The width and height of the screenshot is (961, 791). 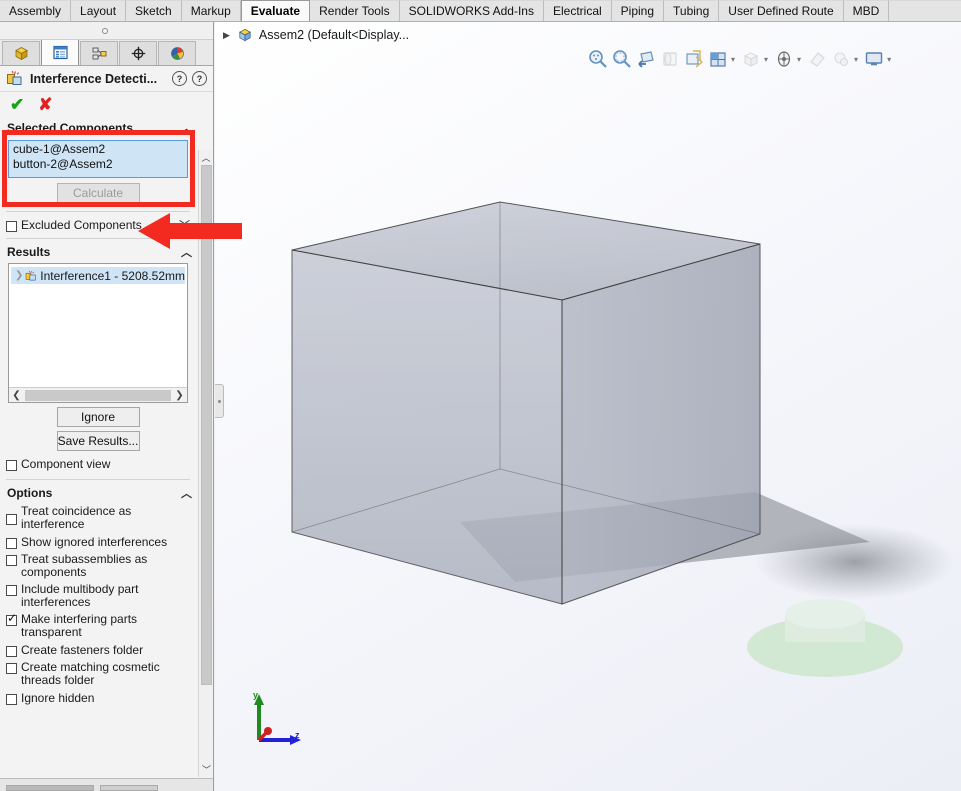 What do you see at coordinates (471, 10) in the screenshot?
I see `ribbon-tab-solidworks-add-ins: SOLIDWORKS Add-Ins` at bounding box center [471, 10].